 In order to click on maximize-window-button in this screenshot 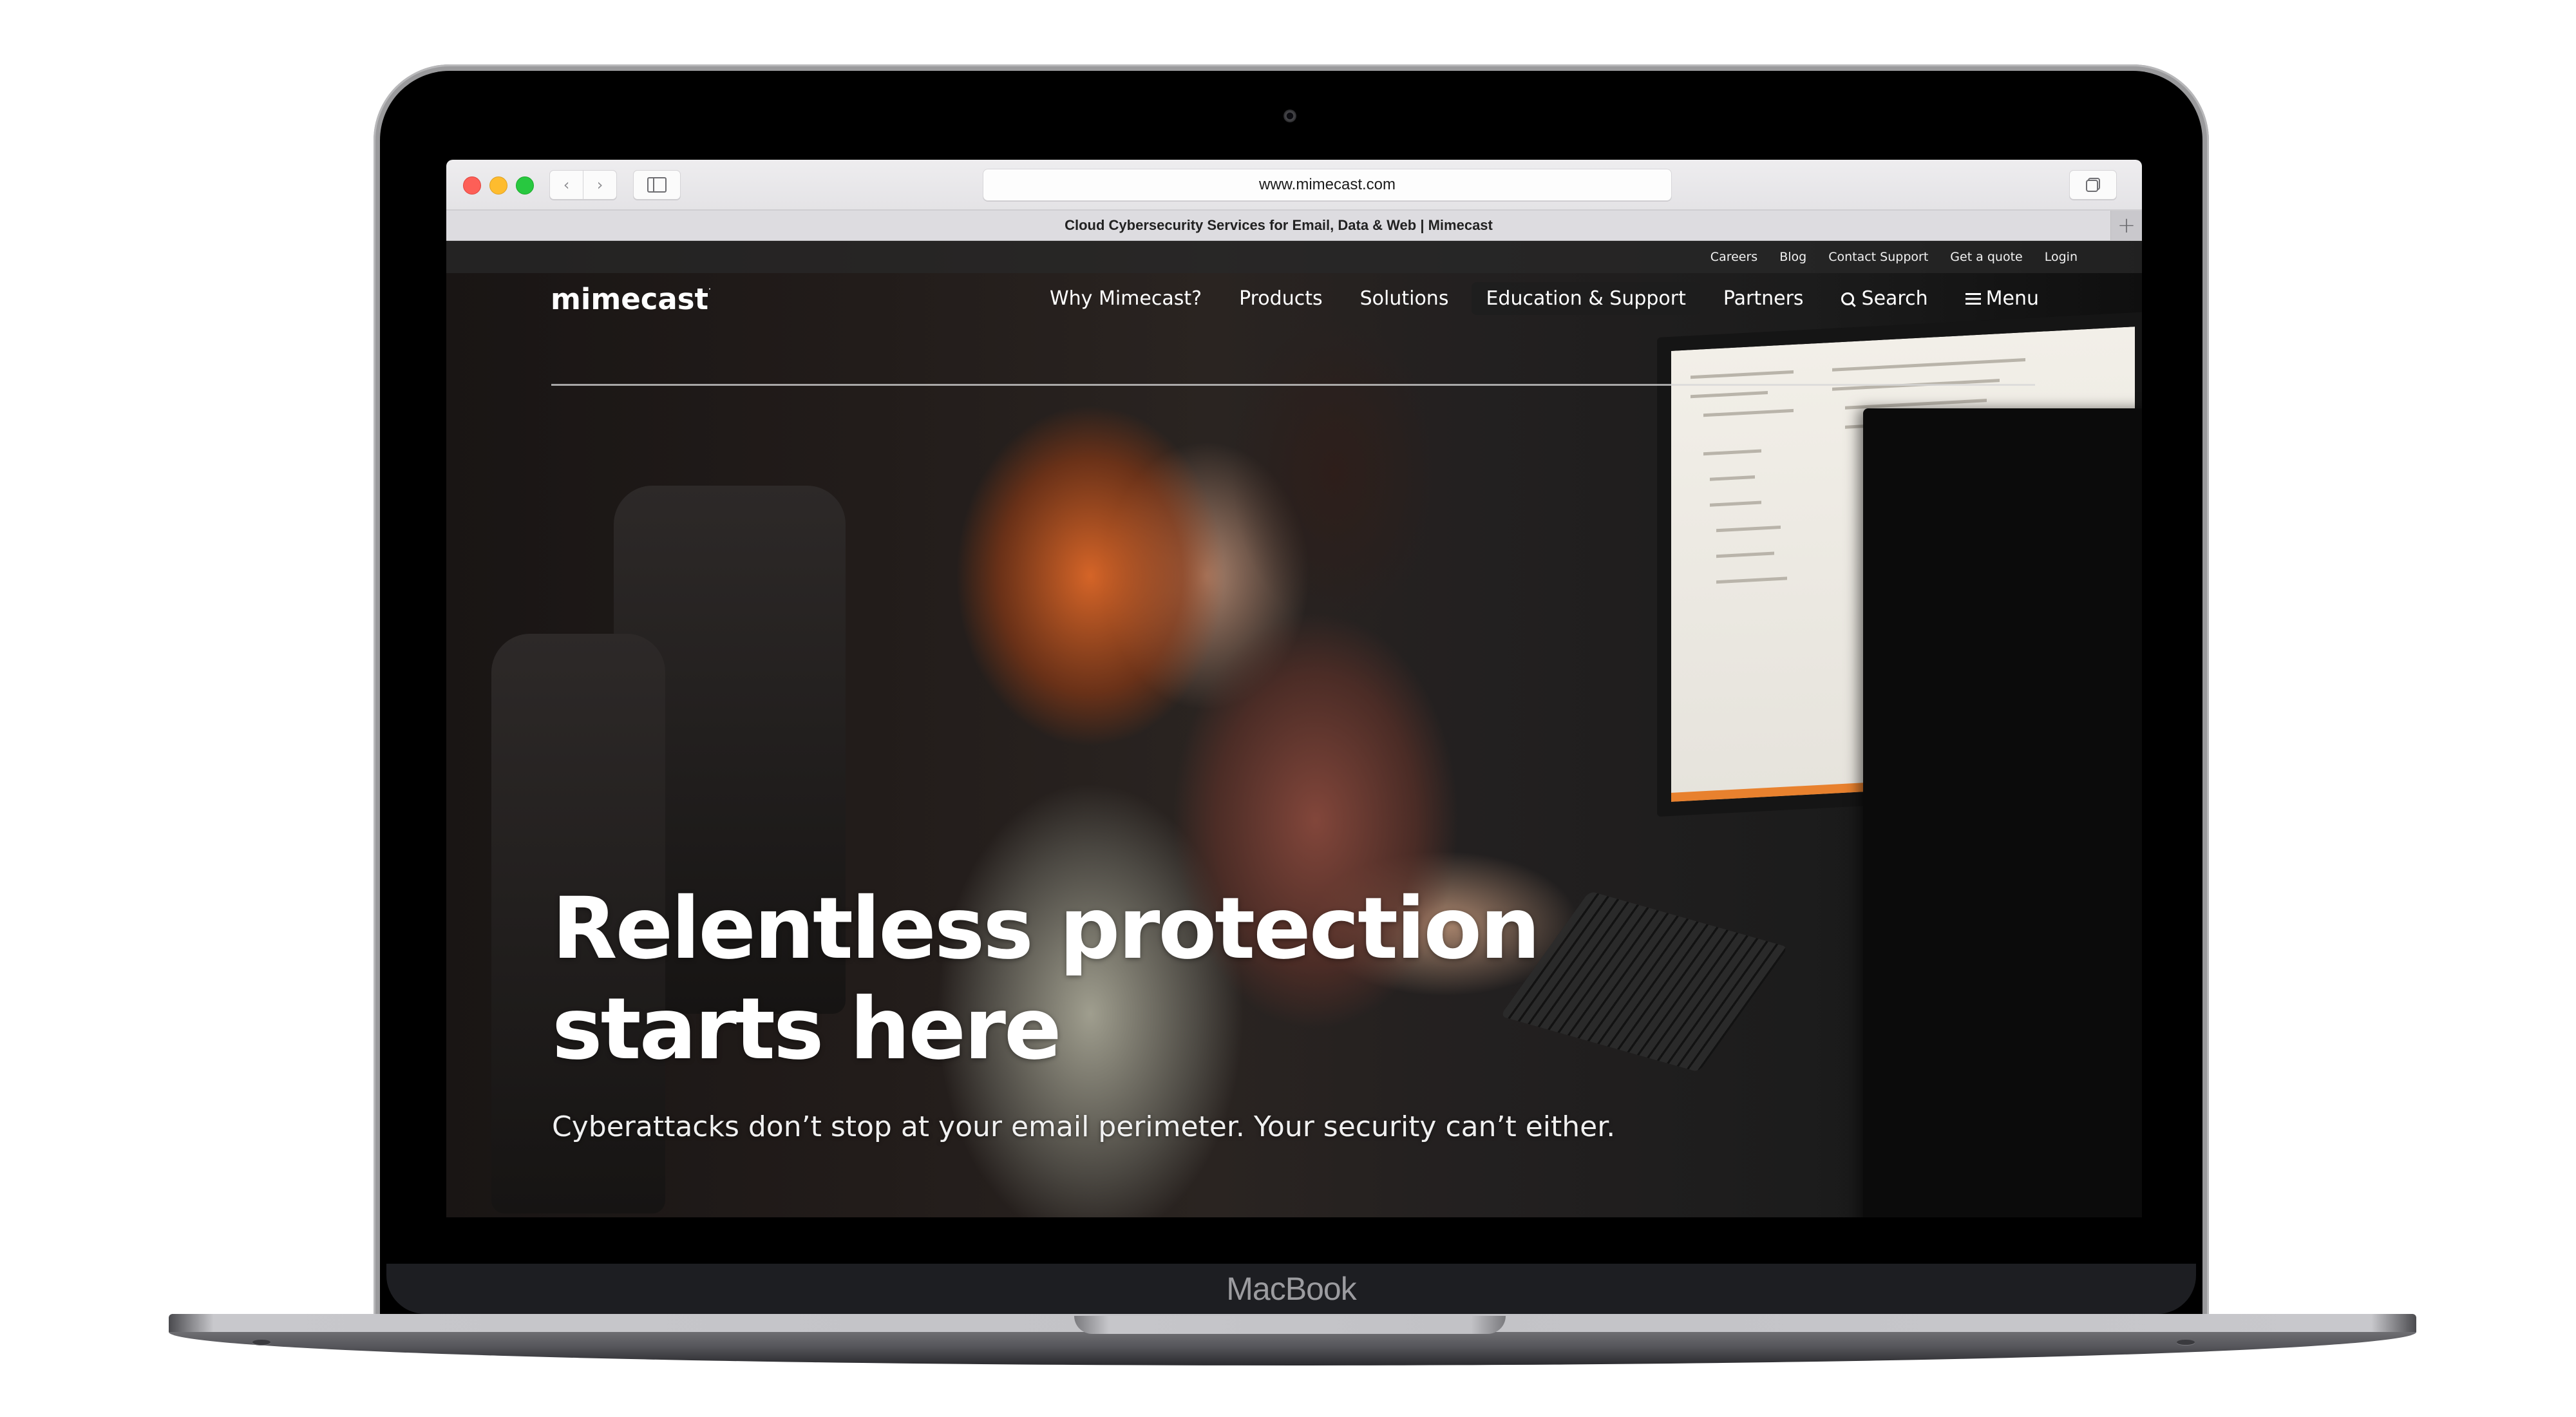, I will do `click(525, 185)`.